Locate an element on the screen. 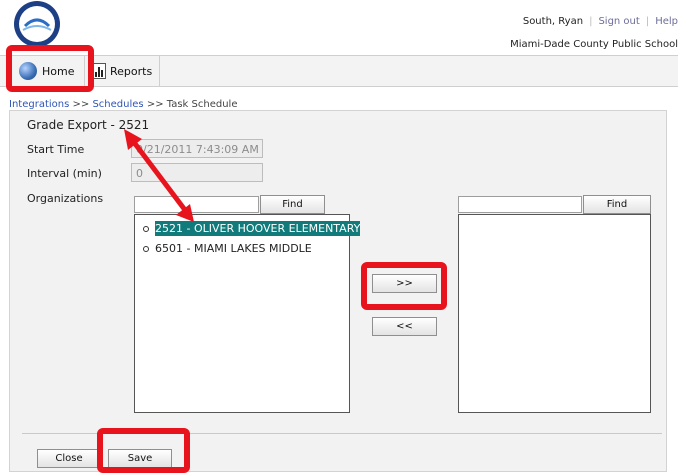 The image size is (678, 473). user-bar: South, Ryan | Sign out | Help is located at coordinates (600, 21).